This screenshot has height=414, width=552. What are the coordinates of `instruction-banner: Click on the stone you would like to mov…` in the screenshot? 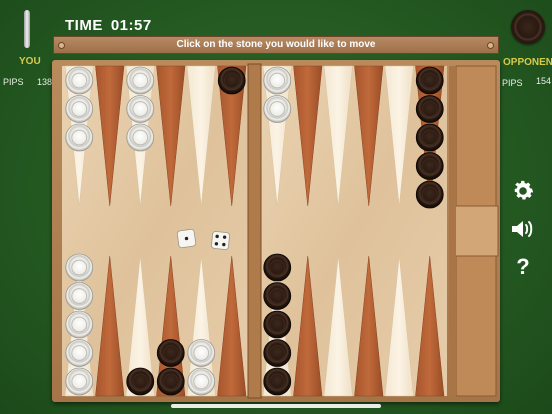 It's located at (276, 45).